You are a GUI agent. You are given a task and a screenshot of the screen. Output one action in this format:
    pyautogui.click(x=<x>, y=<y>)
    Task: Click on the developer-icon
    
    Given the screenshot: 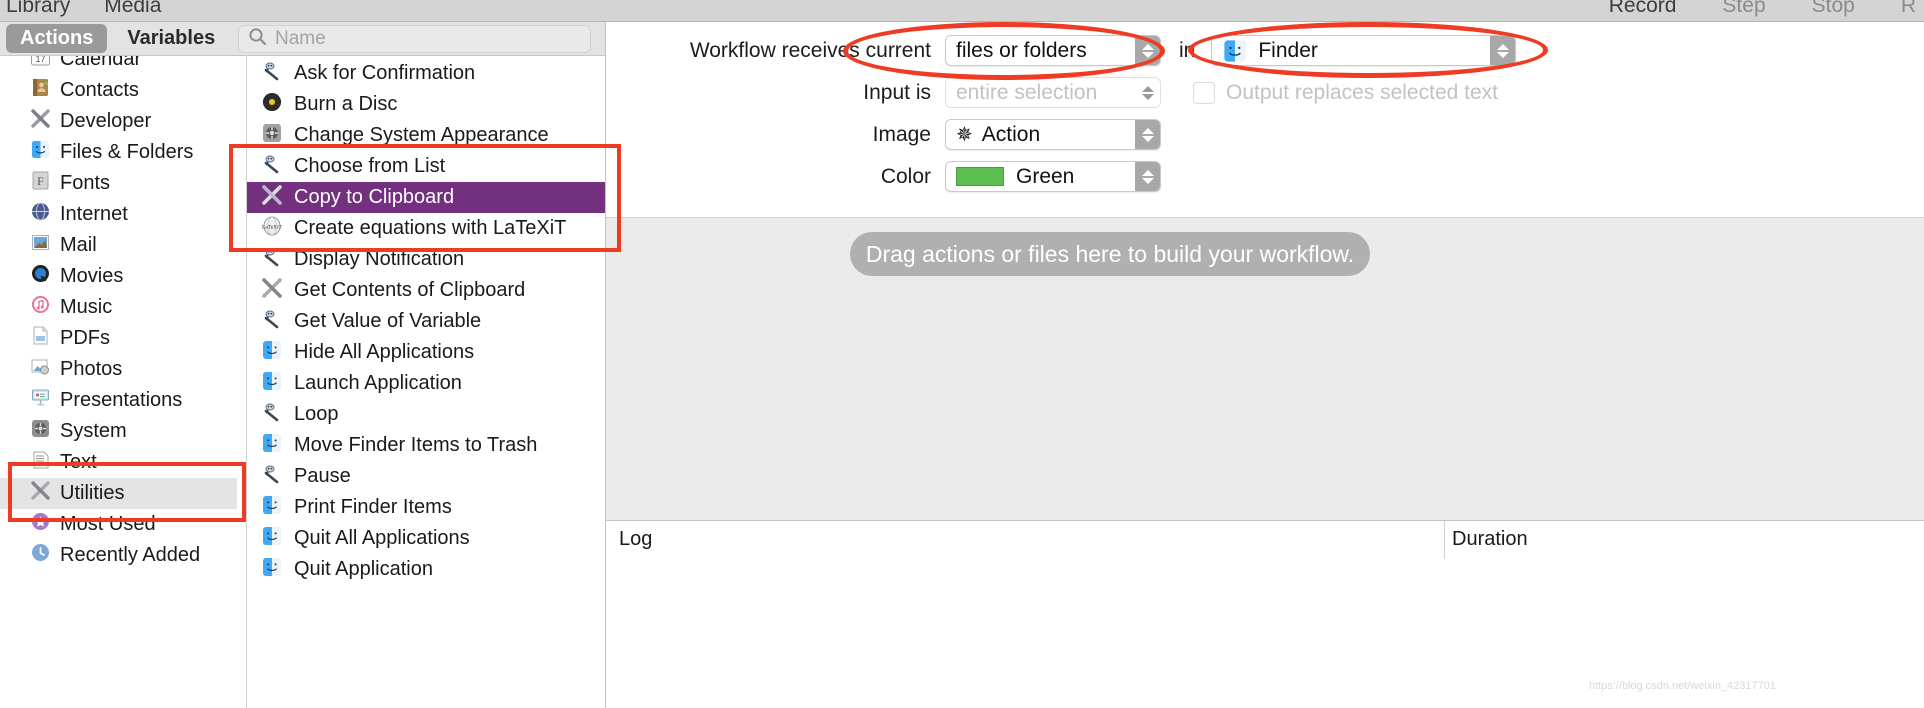 What is the action you would take?
    pyautogui.click(x=40, y=121)
    